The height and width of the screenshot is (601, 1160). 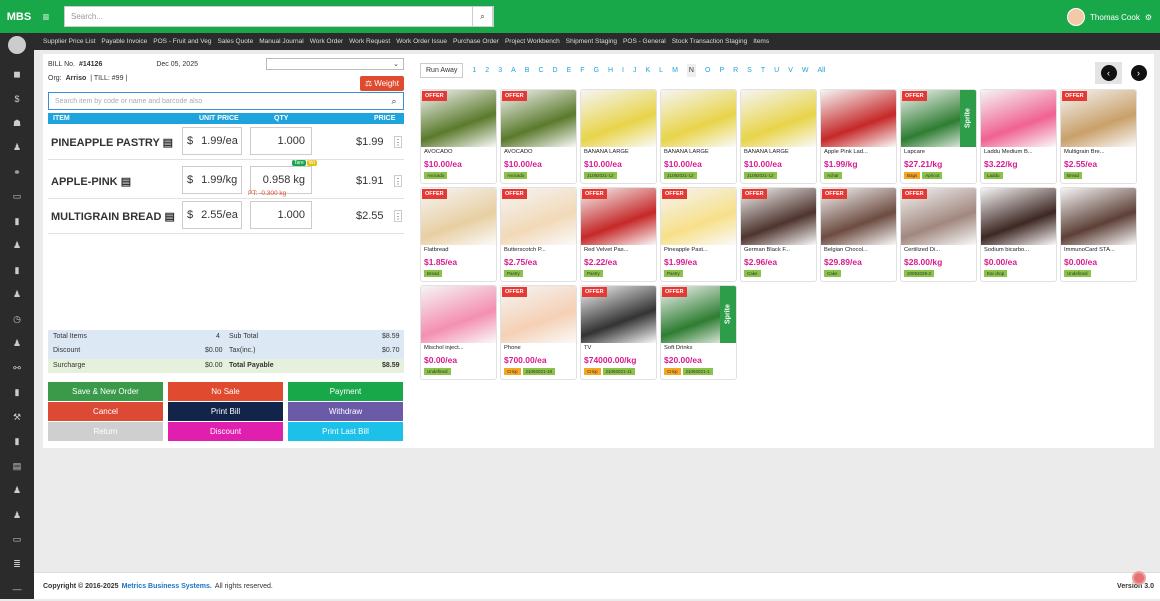 What do you see at coordinates (458, 234) in the screenshot?
I see `product-card: OFFERFlatbread$1.85/eaBread` at bounding box center [458, 234].